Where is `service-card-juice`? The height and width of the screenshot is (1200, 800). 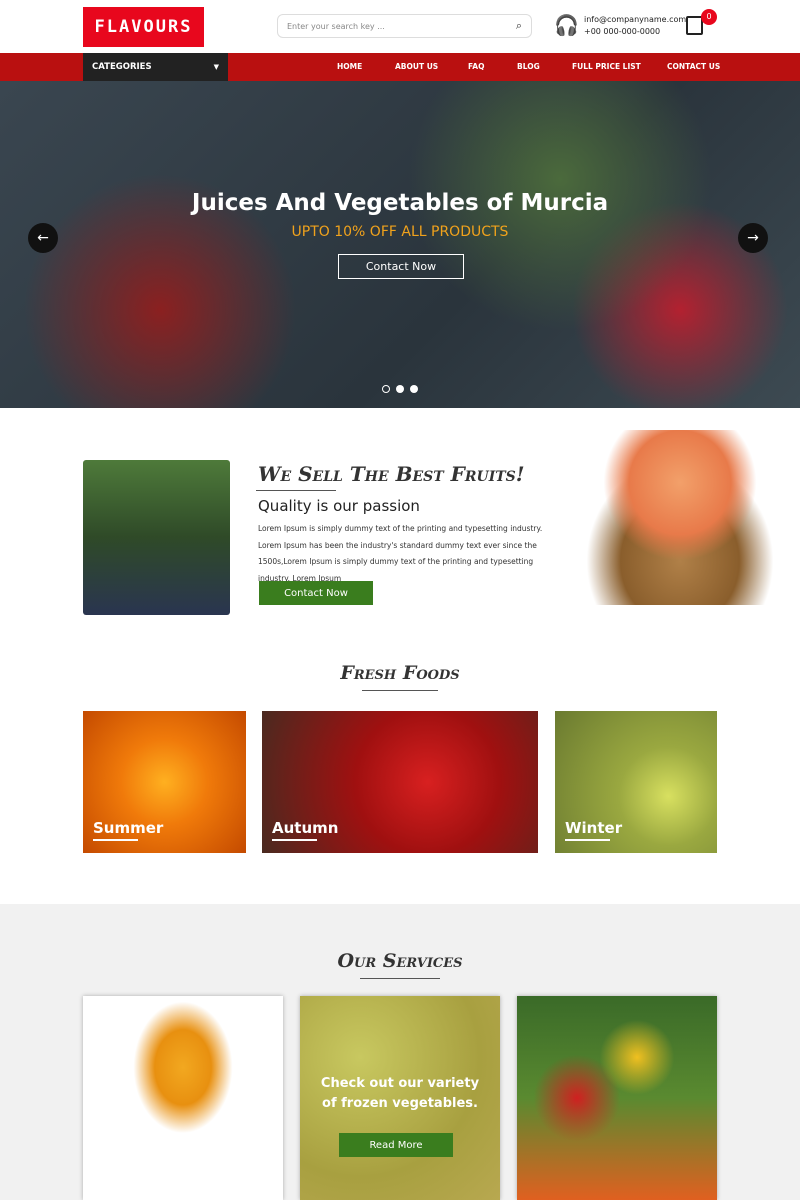
service-card-juice is located at coordinates (183, 1098).